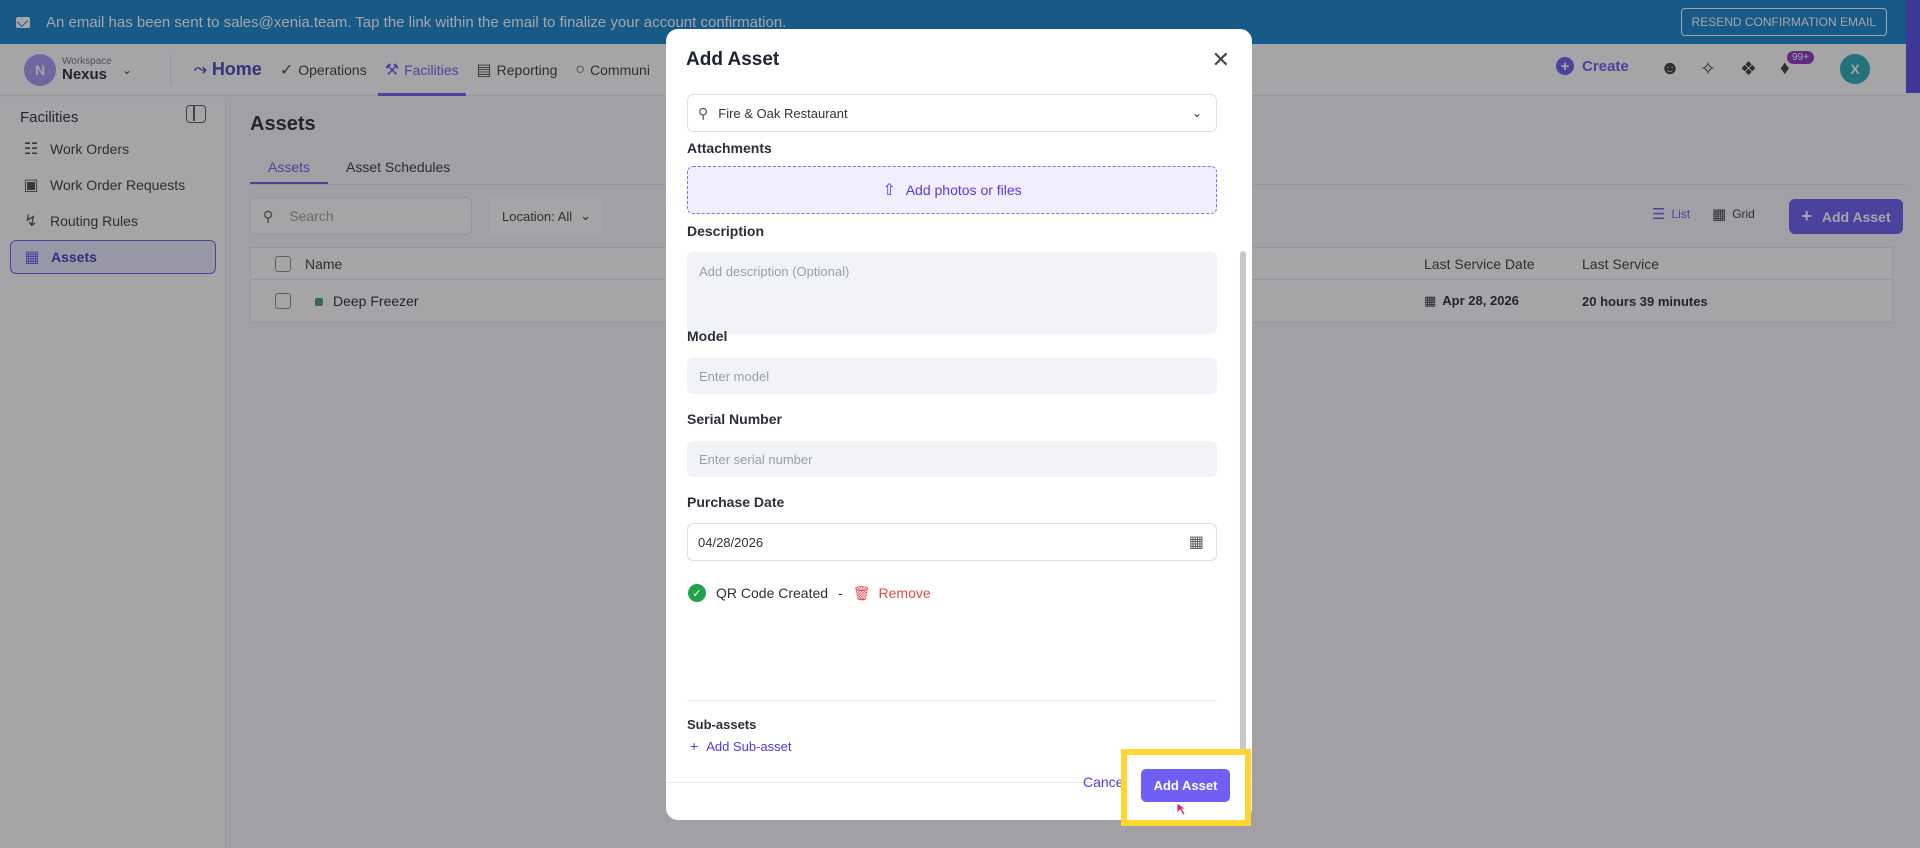  What do you see at coordinates (703, 112) in the screenshot?
I see `location-pin-icon: ⚲` at bounding box center [703, 112].